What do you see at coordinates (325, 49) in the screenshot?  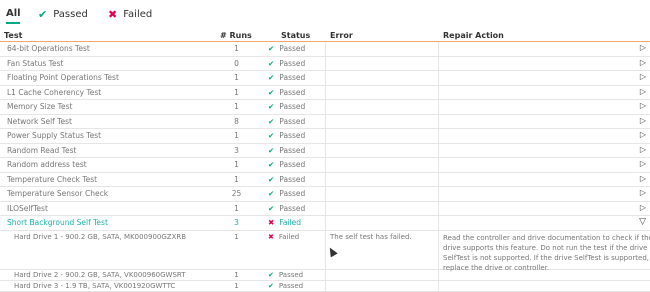 I see `table-row: 64-bit Operations Test 1 ✔ Passed ▷` at bounding box center [325, 49].